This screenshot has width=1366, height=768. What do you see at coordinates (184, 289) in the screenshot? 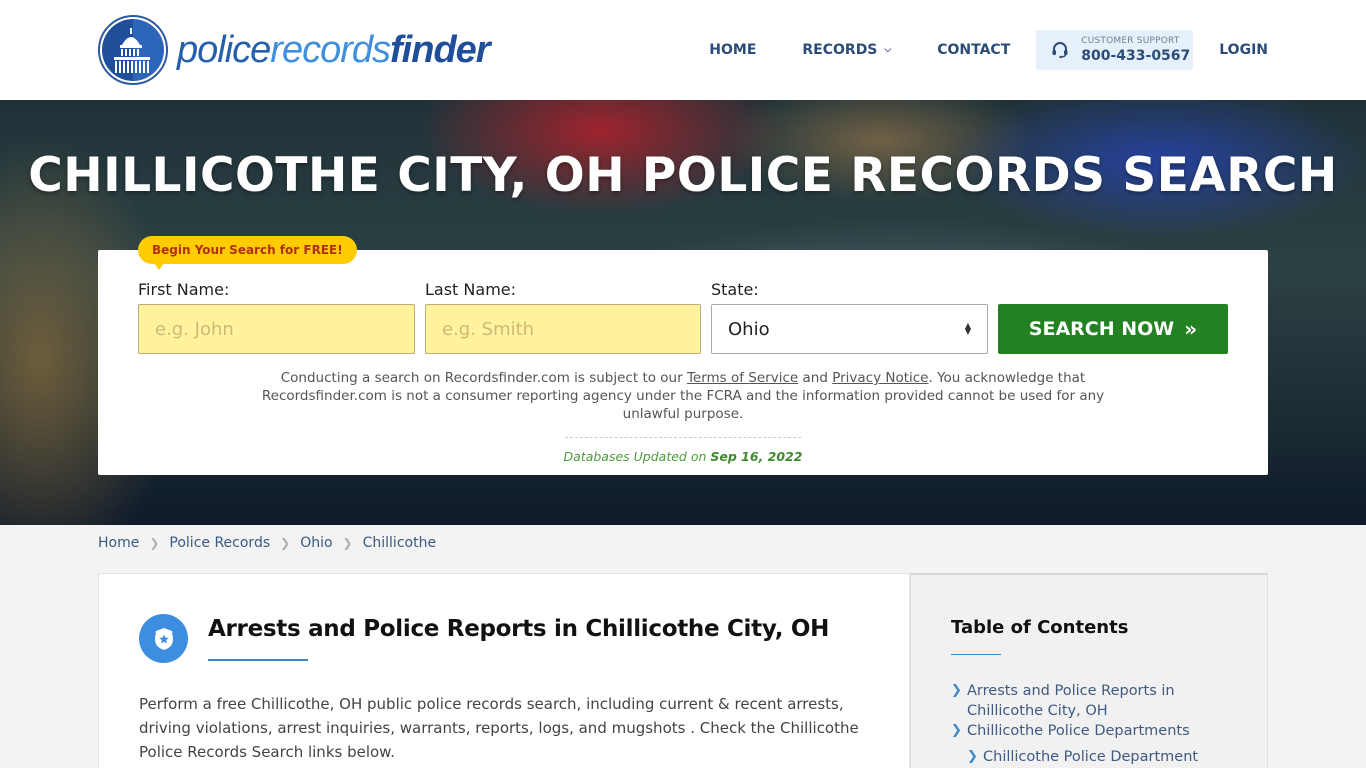
I see `first-name-label: First Name:` at bounding box center [184, 289].